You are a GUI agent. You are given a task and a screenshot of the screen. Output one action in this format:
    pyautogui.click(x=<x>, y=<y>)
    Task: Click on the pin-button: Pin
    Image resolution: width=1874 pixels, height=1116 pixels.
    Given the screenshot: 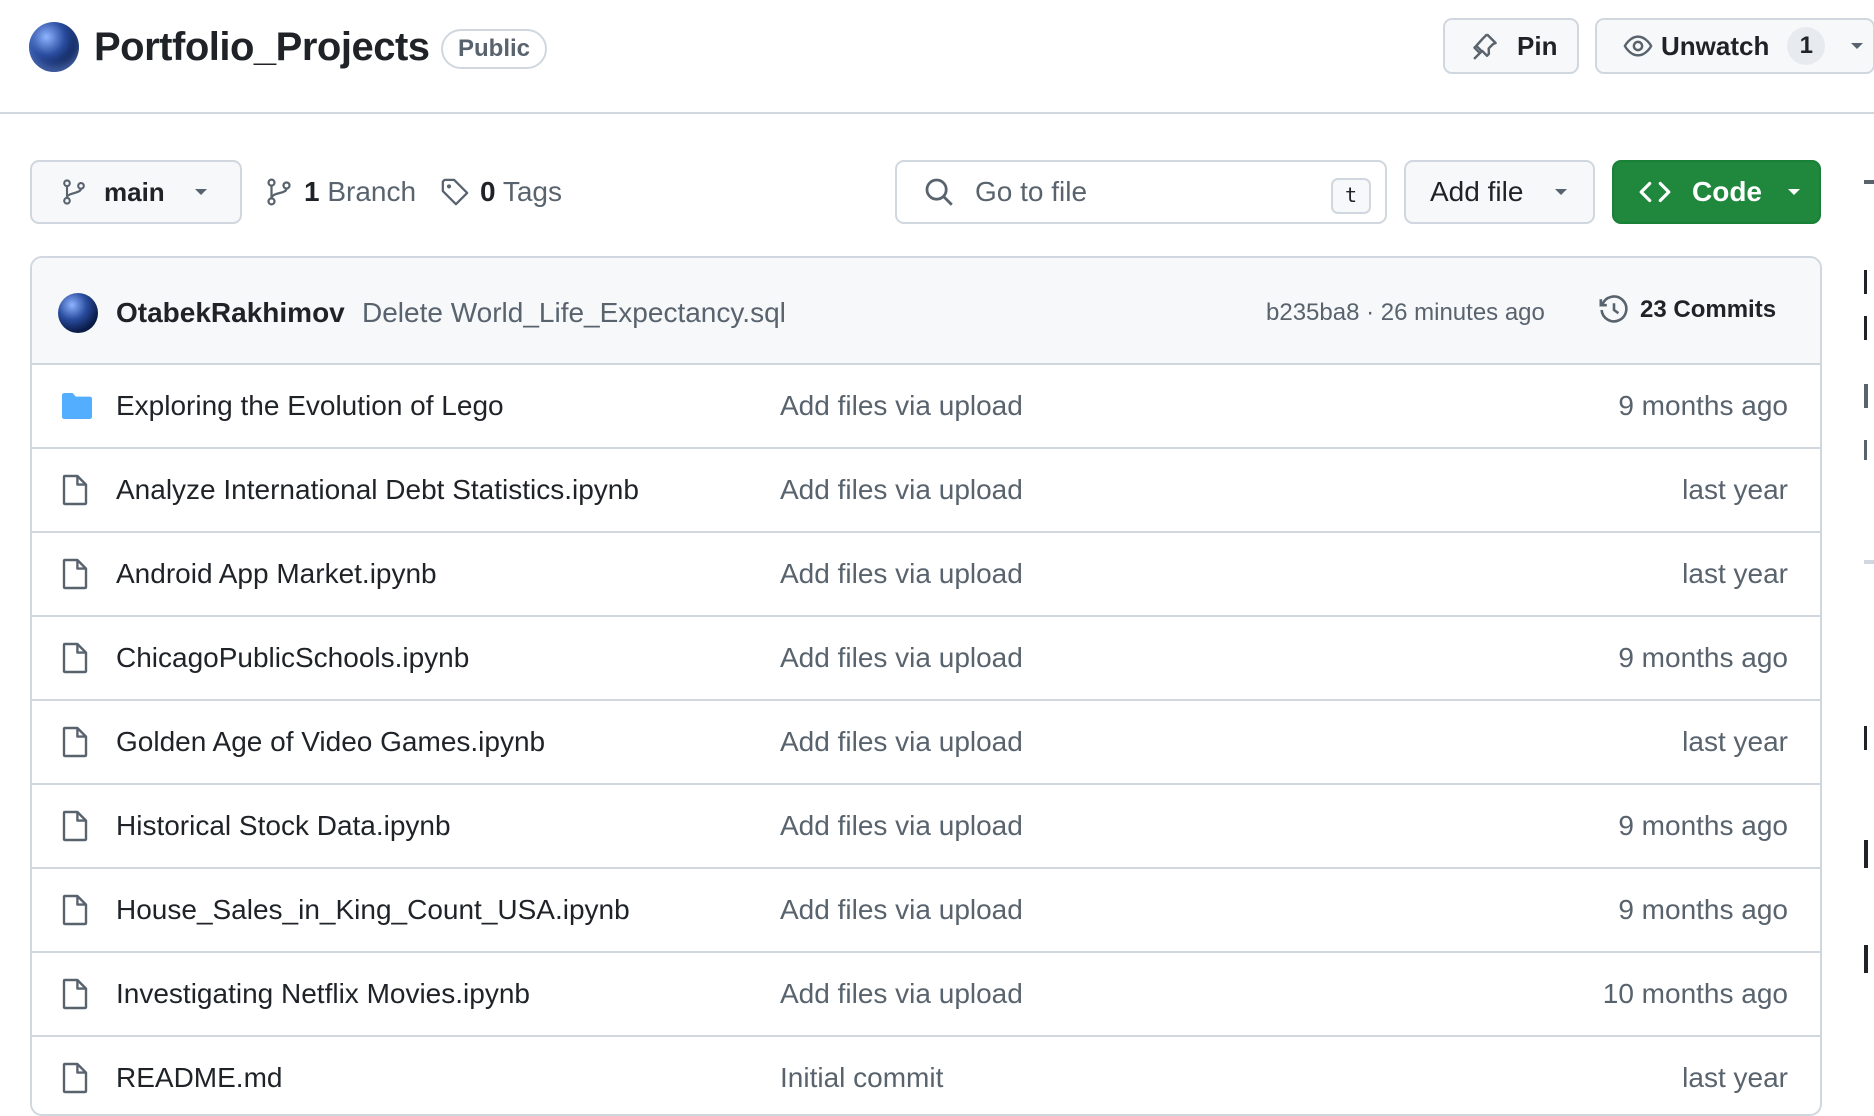 What is the action you would take?
    pyautogui.click(x=1511, y=46)
    